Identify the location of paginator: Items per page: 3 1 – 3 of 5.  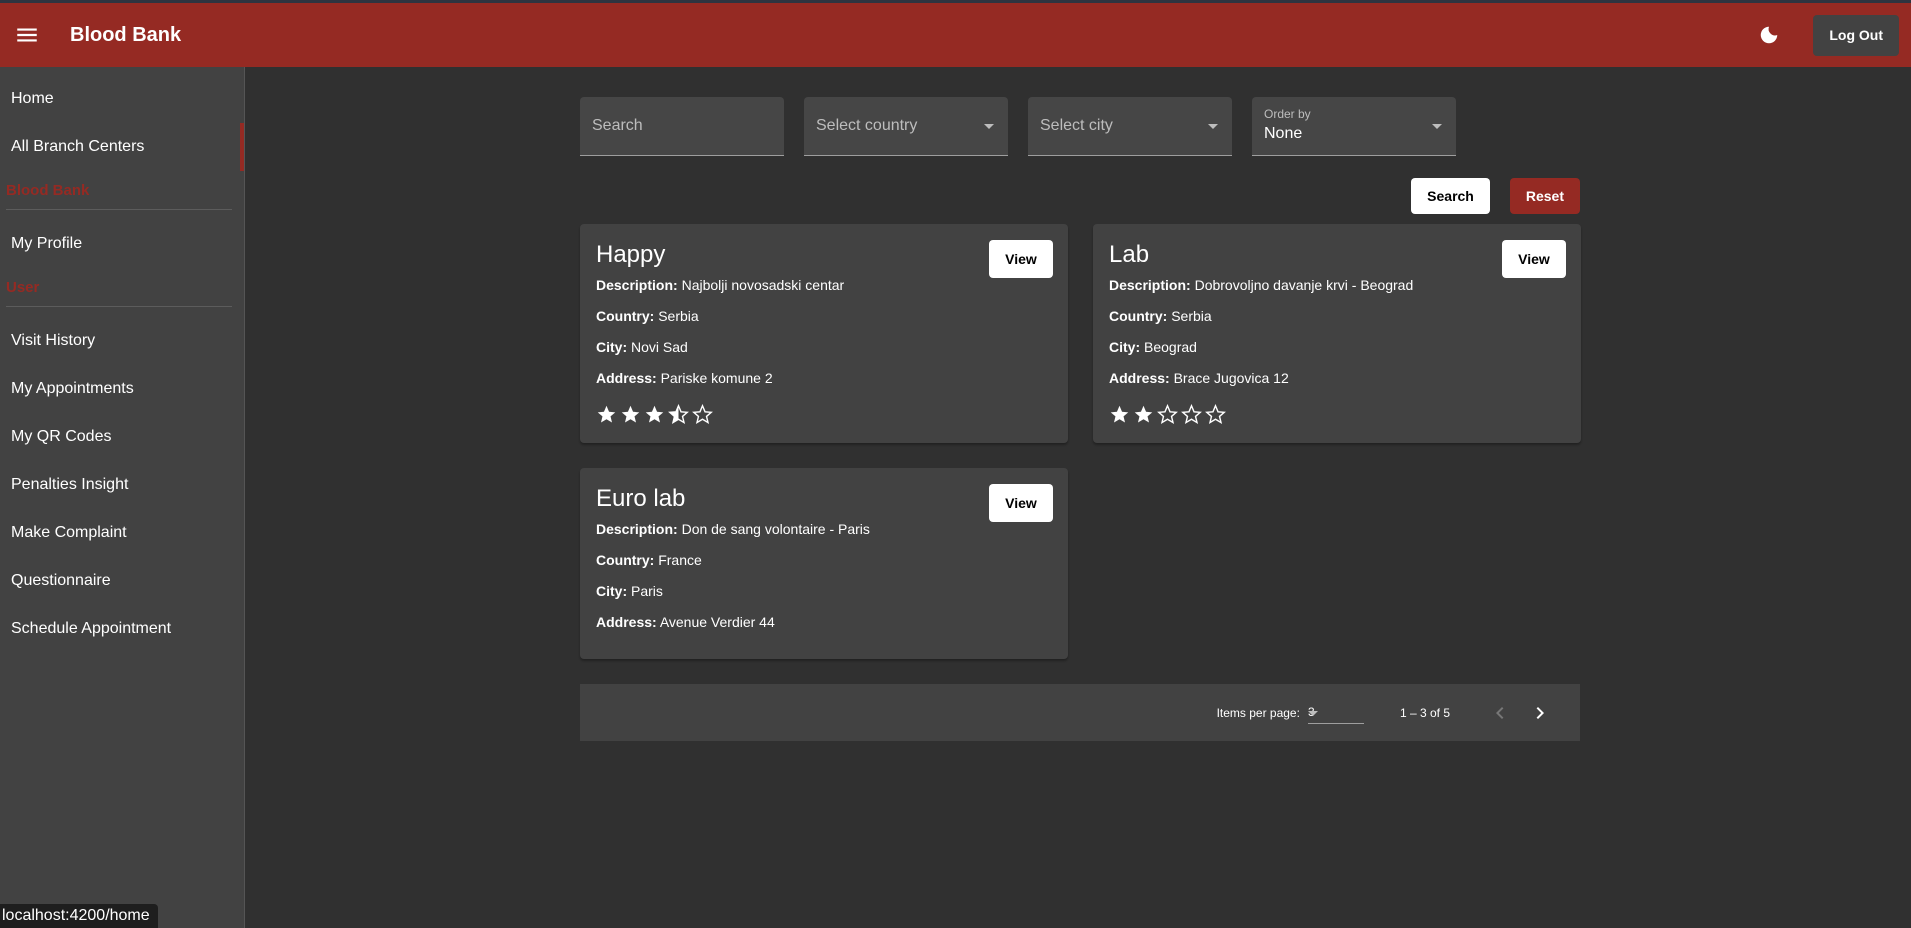
(1080, 712).